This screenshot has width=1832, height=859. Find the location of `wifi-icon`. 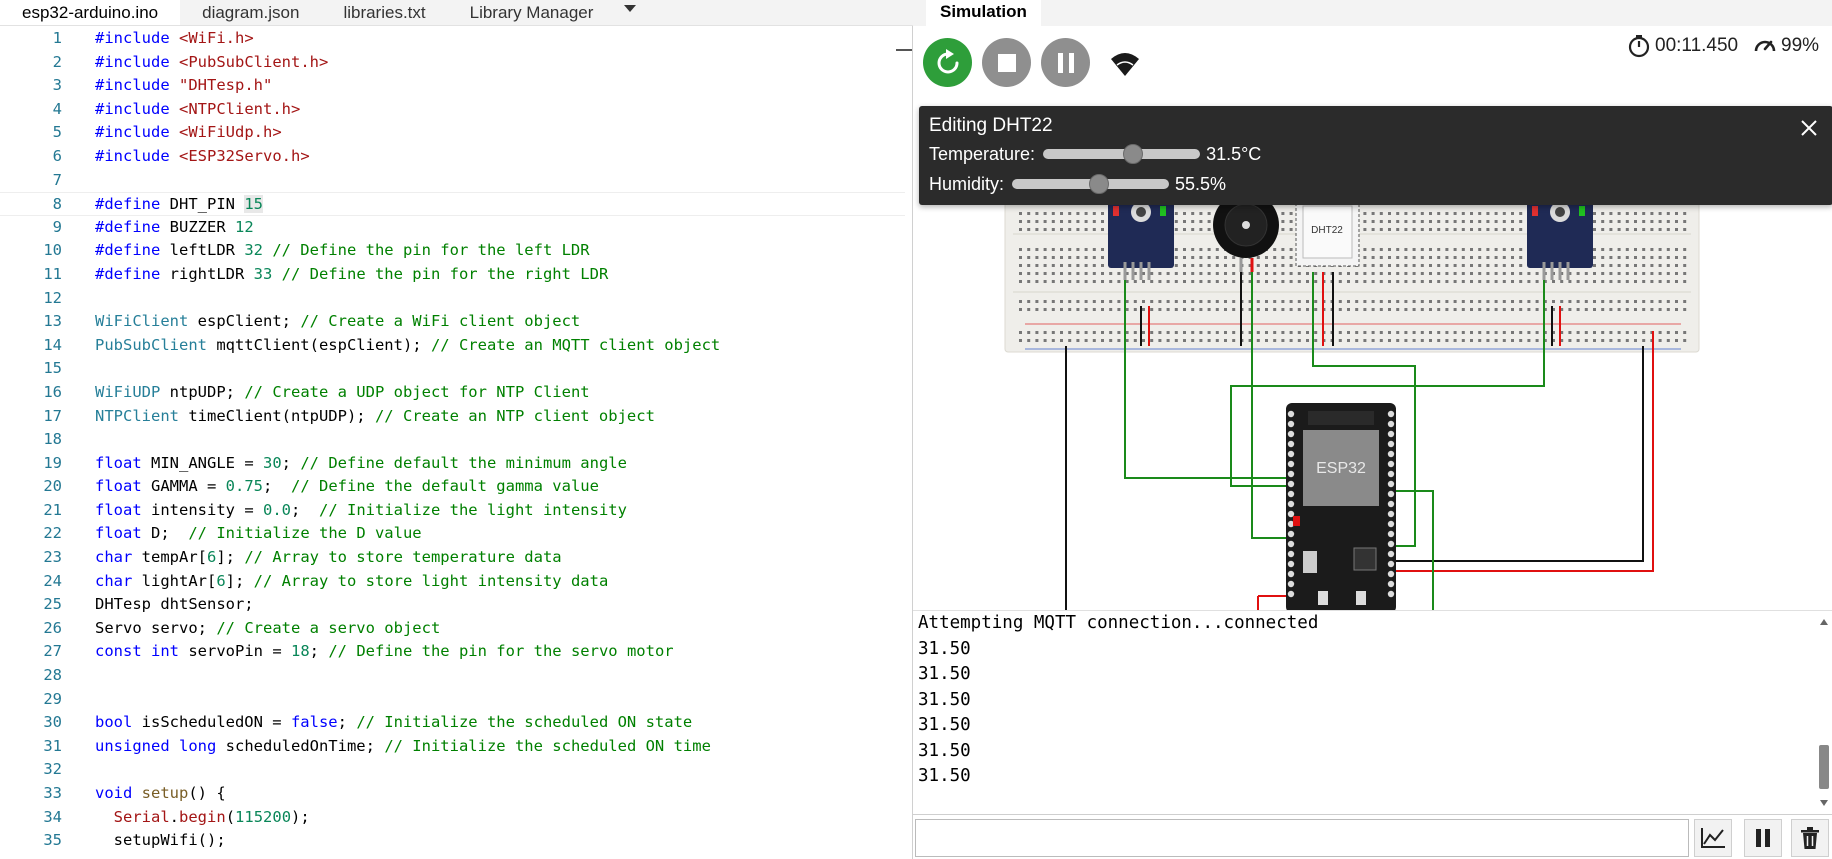

wifi-icon is located at coordinates (1125, 64).